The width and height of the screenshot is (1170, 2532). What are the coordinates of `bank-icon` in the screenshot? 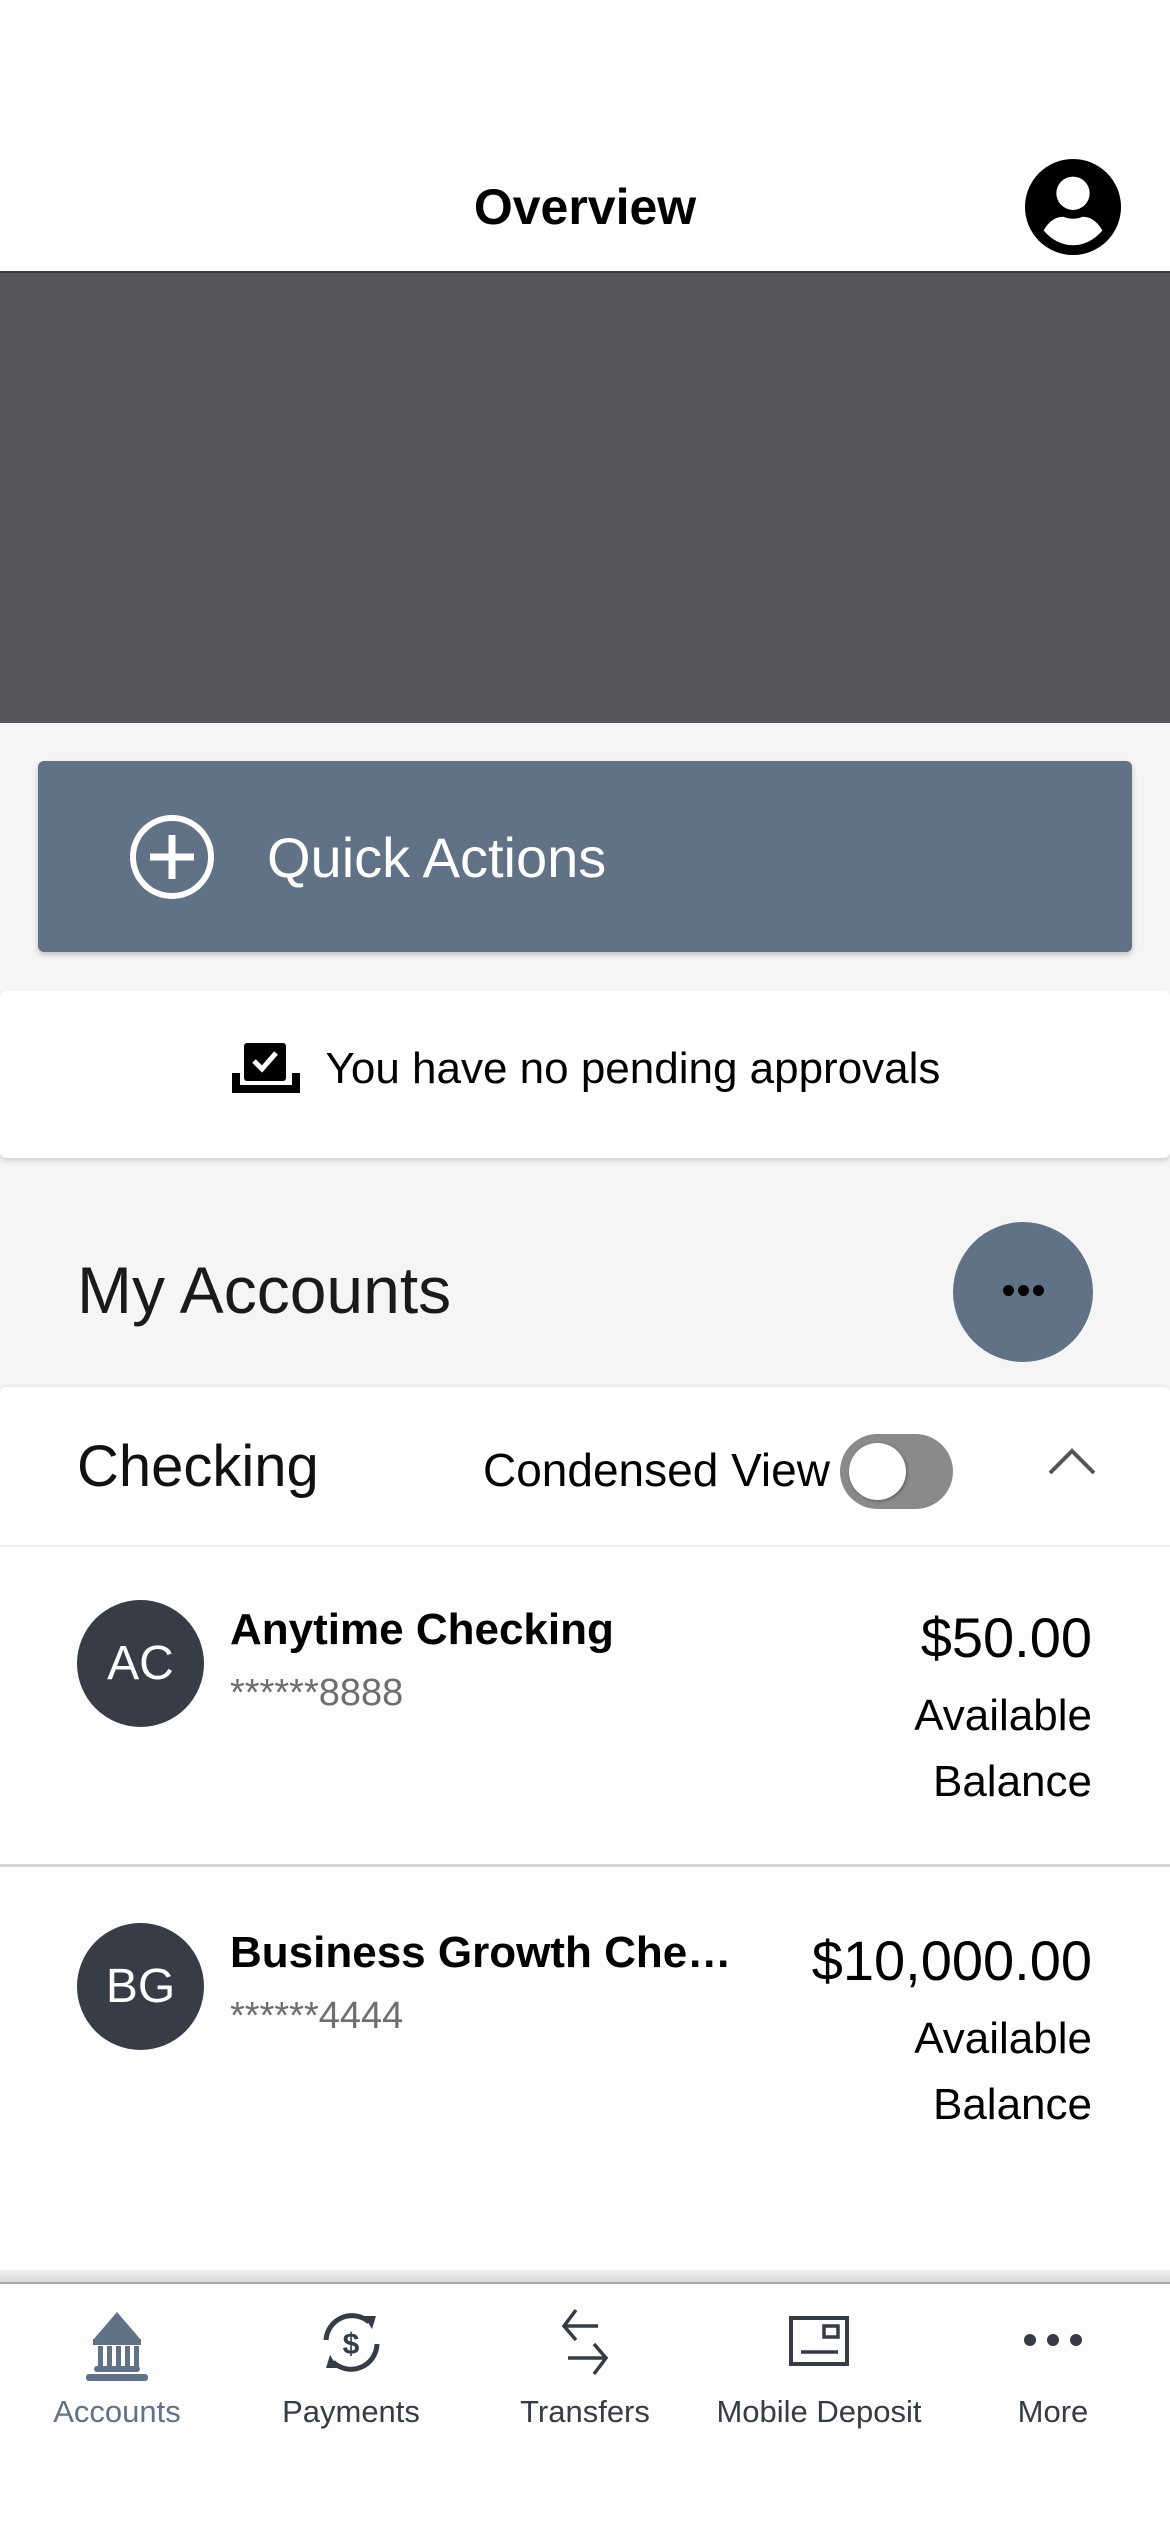 It's located at (117, 2346).